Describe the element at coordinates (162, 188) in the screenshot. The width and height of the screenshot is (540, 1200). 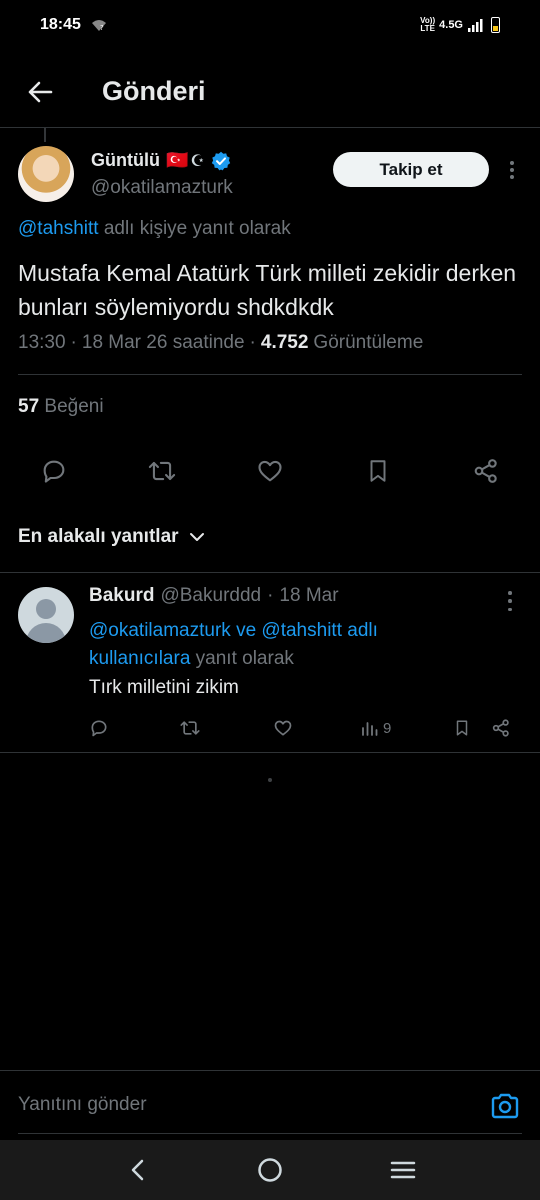
I see `author-handle: @okatilamazturk` at that location.